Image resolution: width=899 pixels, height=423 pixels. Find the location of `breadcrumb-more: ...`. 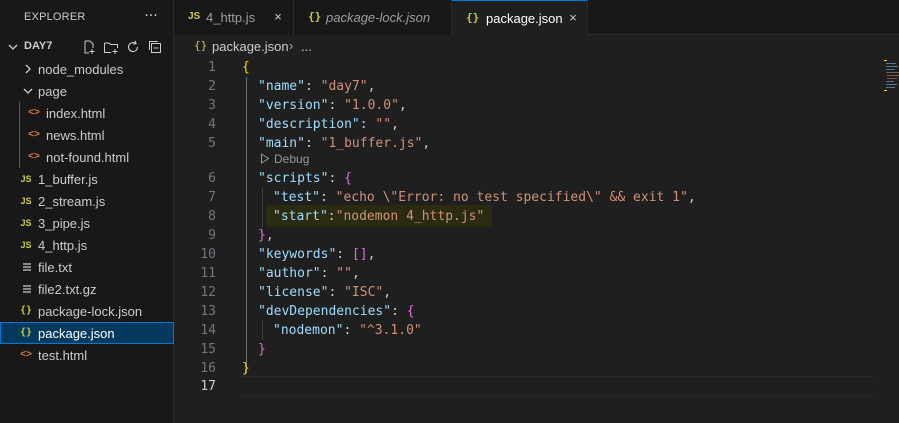

breadcrumb-more: ... is located at coordinates (306, 46).